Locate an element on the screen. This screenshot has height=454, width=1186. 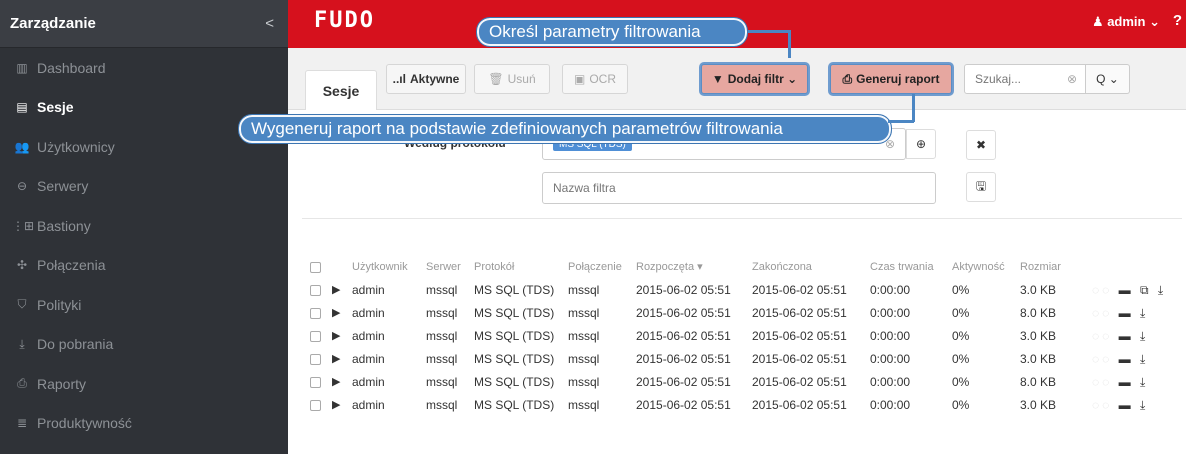
column-header: Serwer is located at coordinates (443, 267).